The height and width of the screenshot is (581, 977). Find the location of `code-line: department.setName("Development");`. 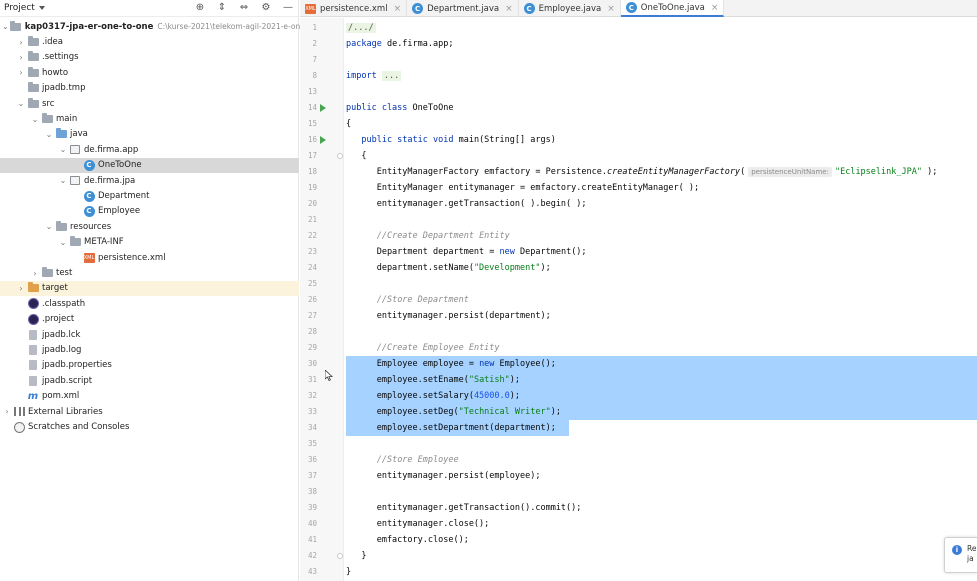

code-line: department.setName("Development"); is located at coordinates (448, 268).